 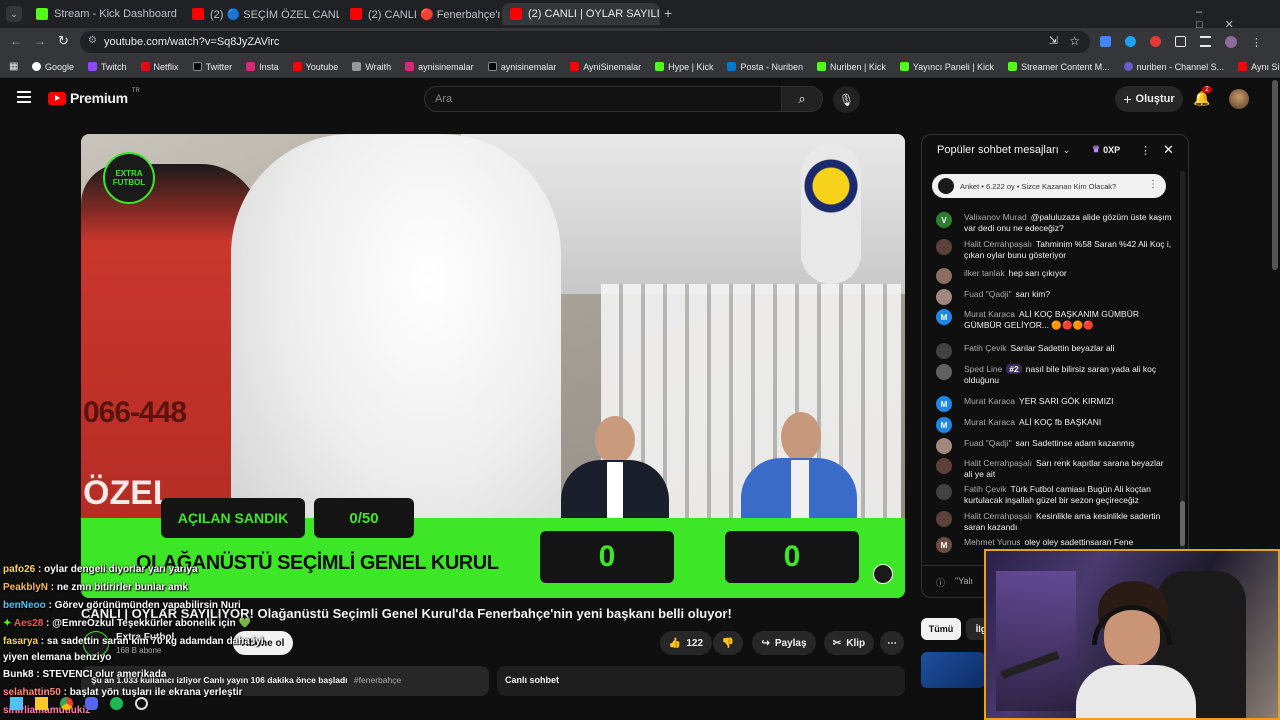 What do you see at coordinates (603, 99) in the screenshot?
I see `search-input: Ara` at bounding box center [603, 99].